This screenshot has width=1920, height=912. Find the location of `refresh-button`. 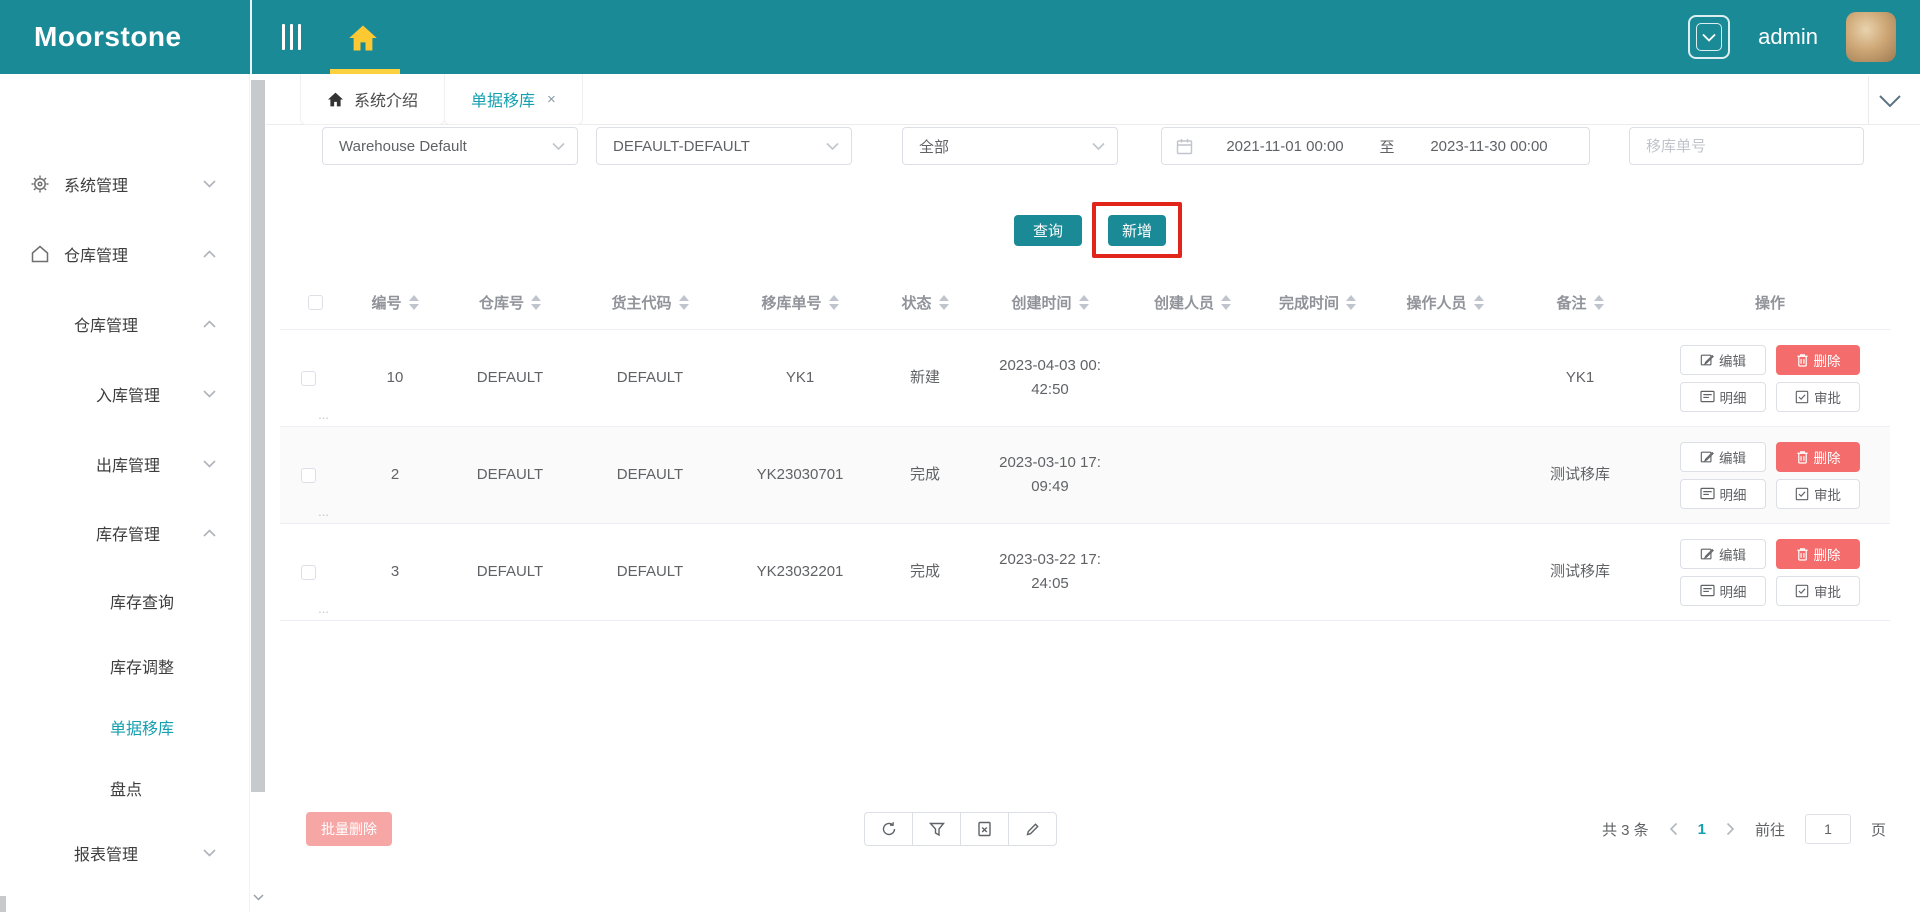

refresh-button is located at coordinates (888, 829).